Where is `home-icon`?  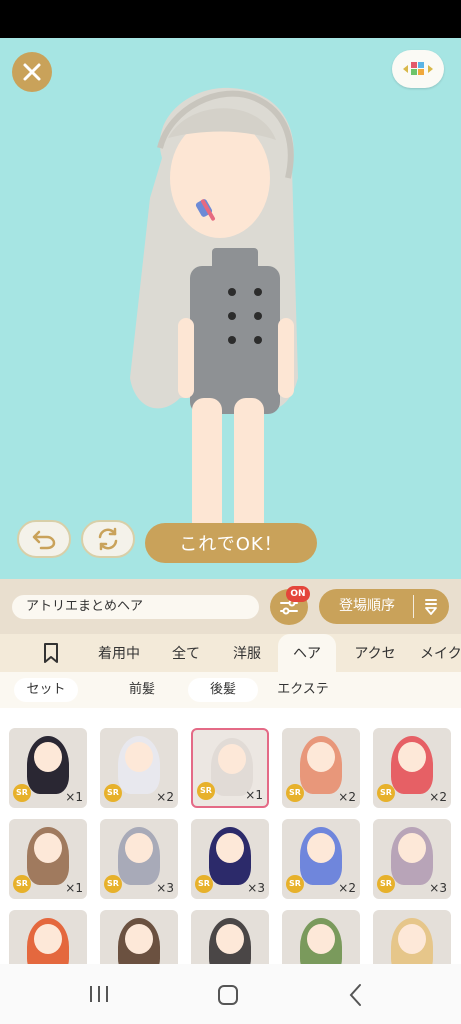
home-icon is located at coordinates (228, 995).